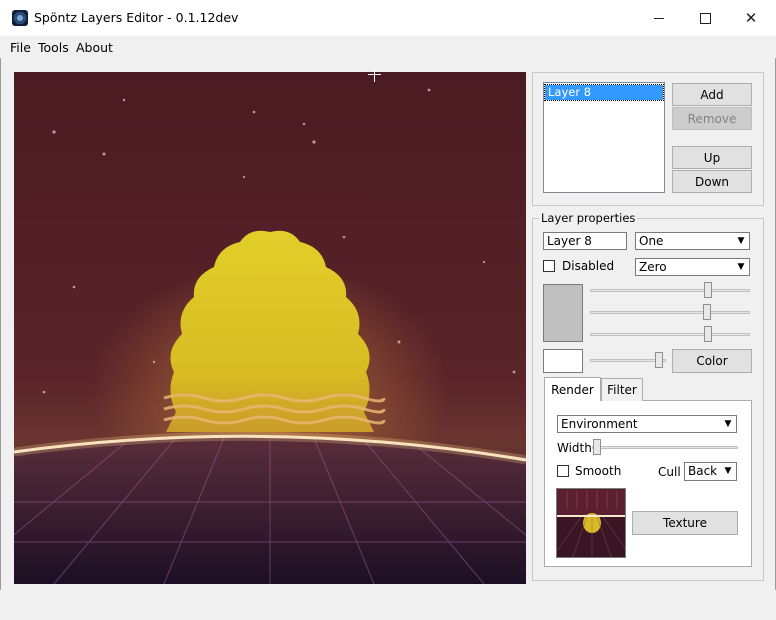 The height and width of the screenshot is (620, 776). I want to click on minimize-button, so click(659, 18).